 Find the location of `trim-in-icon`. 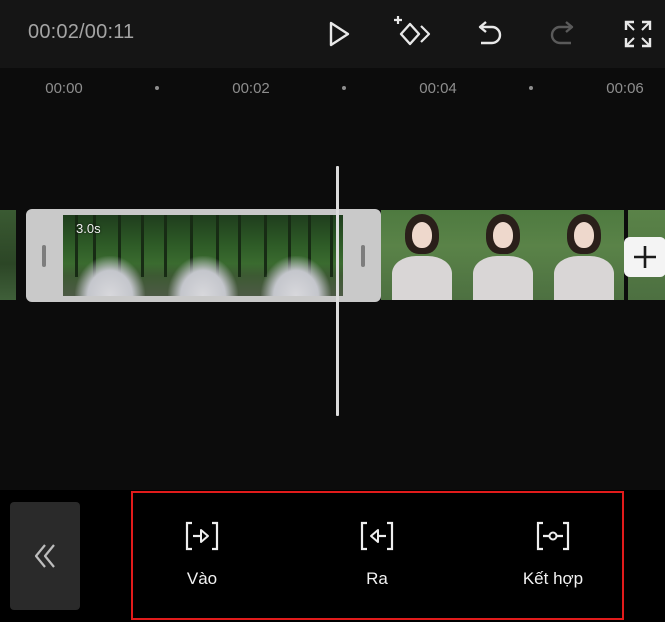

trim-in-icon is located at coordinates (202, 536).